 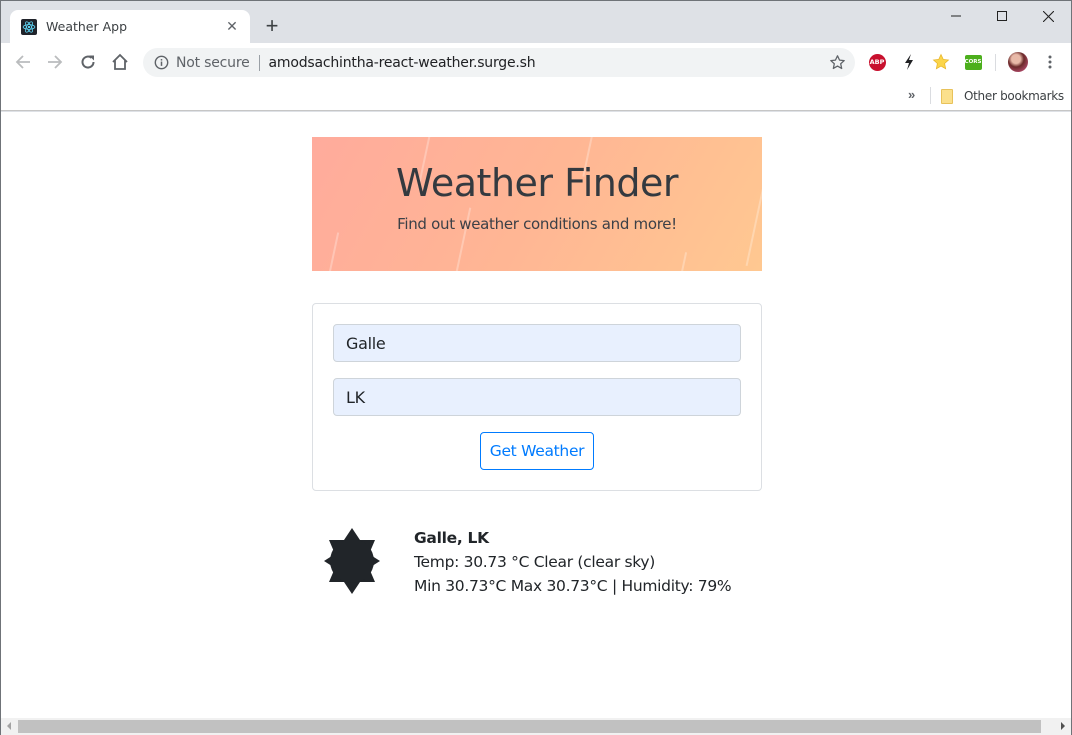 I want to click on horizontal-scrollbar, so click(x=536, y=726).